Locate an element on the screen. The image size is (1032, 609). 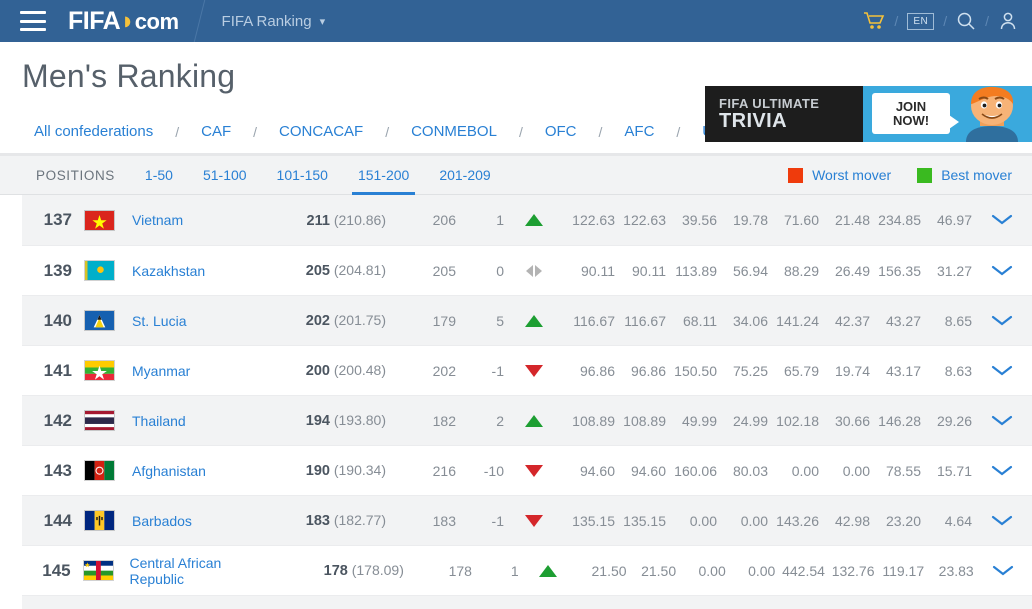
row-value-1: 116.67 is located at coordinates (594, 320).